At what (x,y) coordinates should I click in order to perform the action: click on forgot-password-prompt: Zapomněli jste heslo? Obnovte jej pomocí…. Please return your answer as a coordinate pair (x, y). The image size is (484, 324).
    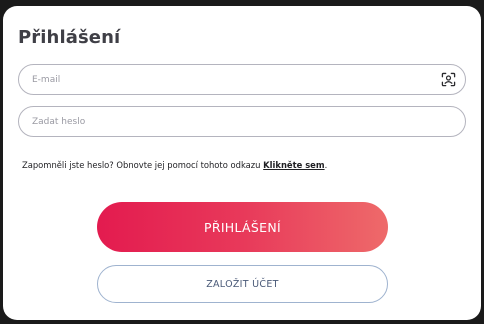
    Looking at the image, I should click on (143, 165).